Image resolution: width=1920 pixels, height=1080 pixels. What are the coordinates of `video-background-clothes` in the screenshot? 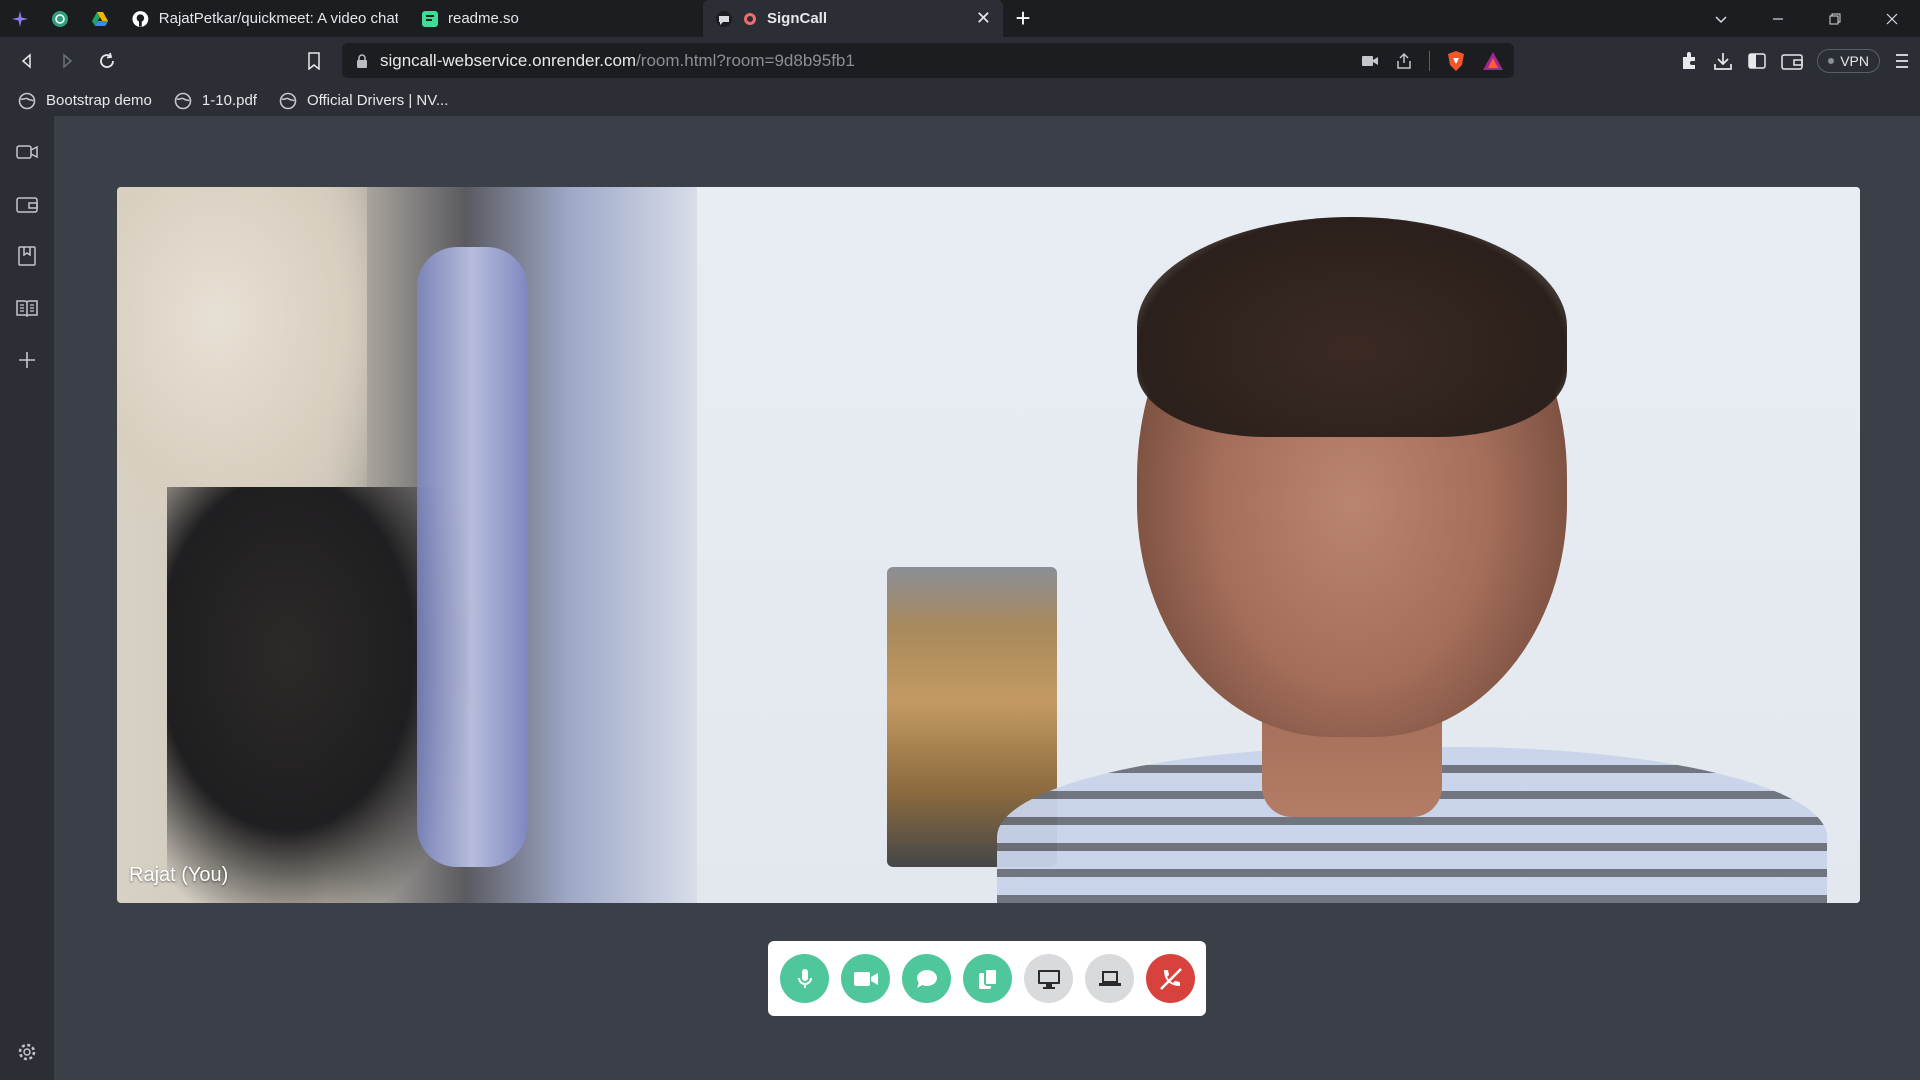 It's located at (242, 352).